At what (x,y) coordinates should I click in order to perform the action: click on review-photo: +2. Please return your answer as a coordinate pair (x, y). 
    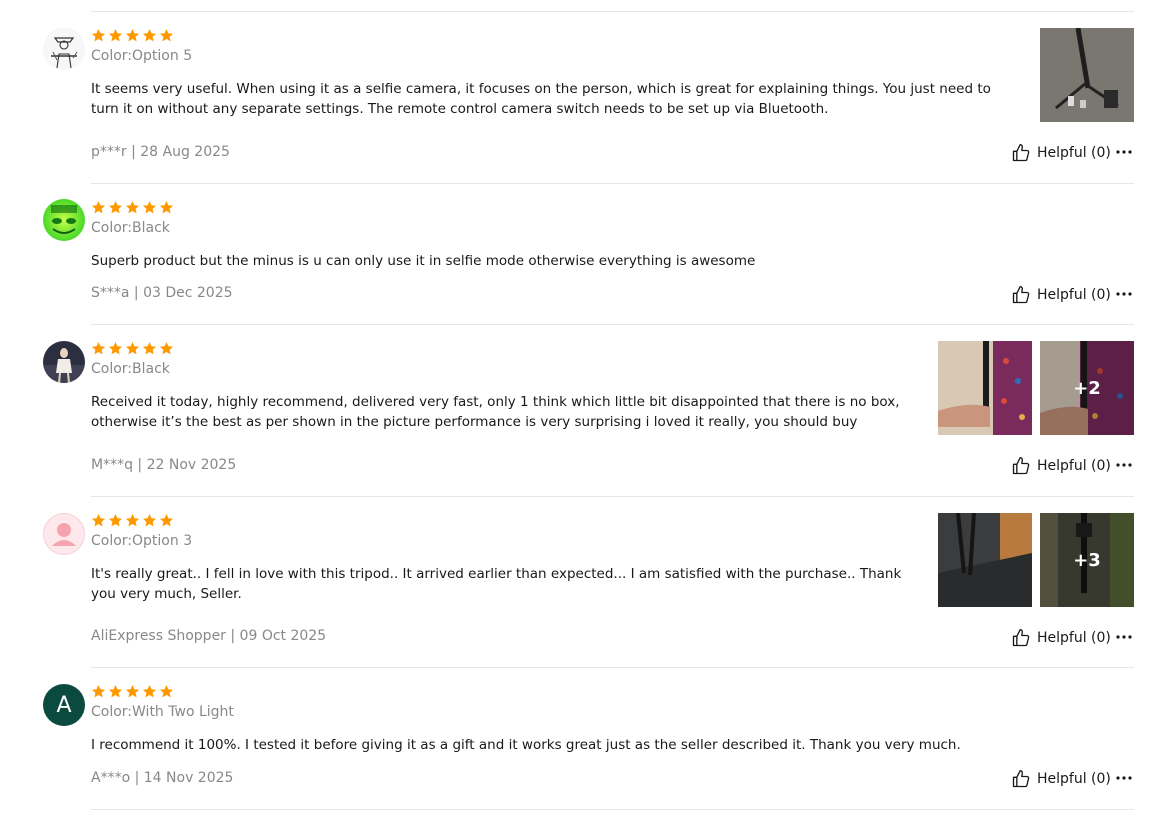
    Looking at the image, I should click on (1087, 388).